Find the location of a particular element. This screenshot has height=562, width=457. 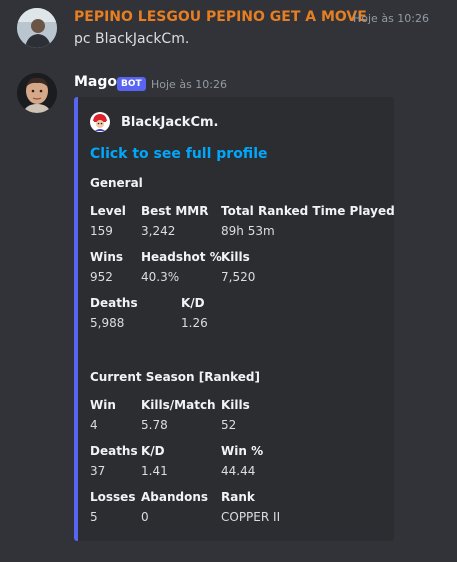

field-name: Best MMR is located at coordinates (175, 211).